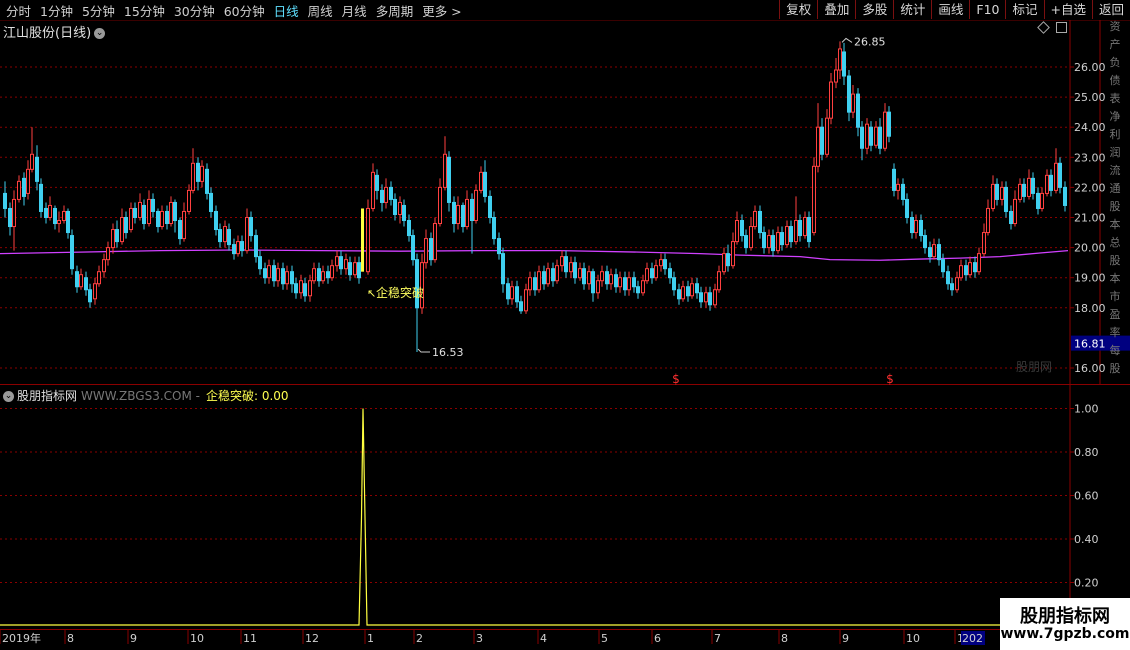 This screenshot has width=1130, height=650. Describe the element at coordinates (419, 638) in the screenshot. I see `date-tick-label: 2` at that location.